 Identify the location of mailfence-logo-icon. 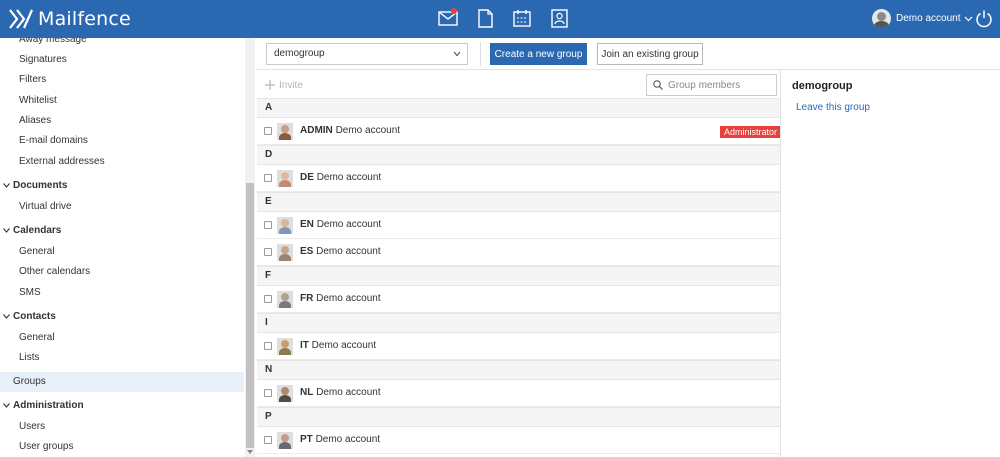
(21, 19).